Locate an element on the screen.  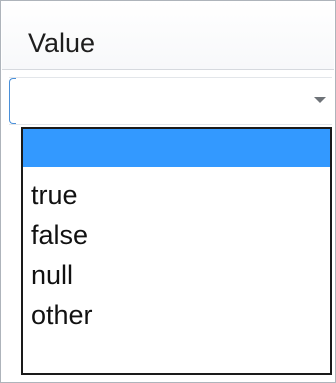
dropdown-option-label: true is located at coordinates (54, 195).